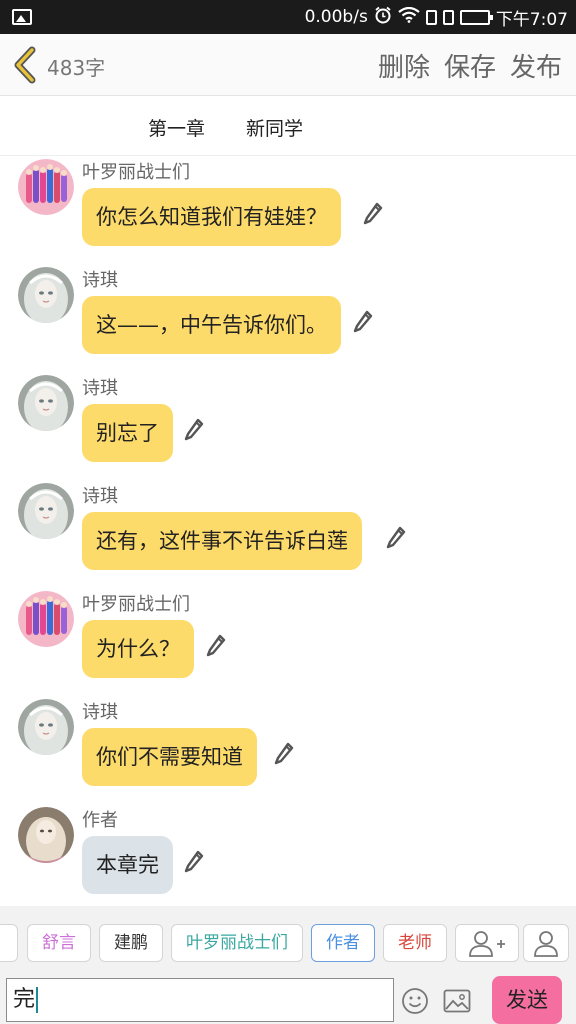 The height and width of the screenshot is (1024, 576). I want to click on role-chip-label: 叶罗丽战士们, so click(237, 943).